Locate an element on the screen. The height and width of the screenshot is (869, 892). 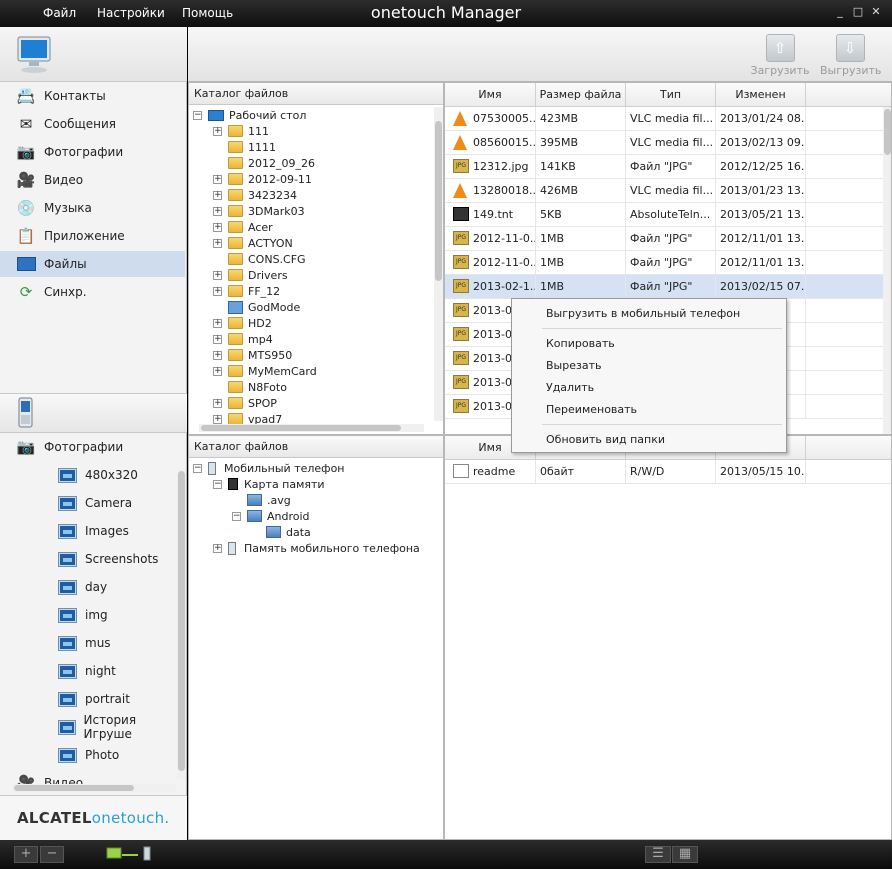
column-size: Размер файла is located at coordinates (581, 95).